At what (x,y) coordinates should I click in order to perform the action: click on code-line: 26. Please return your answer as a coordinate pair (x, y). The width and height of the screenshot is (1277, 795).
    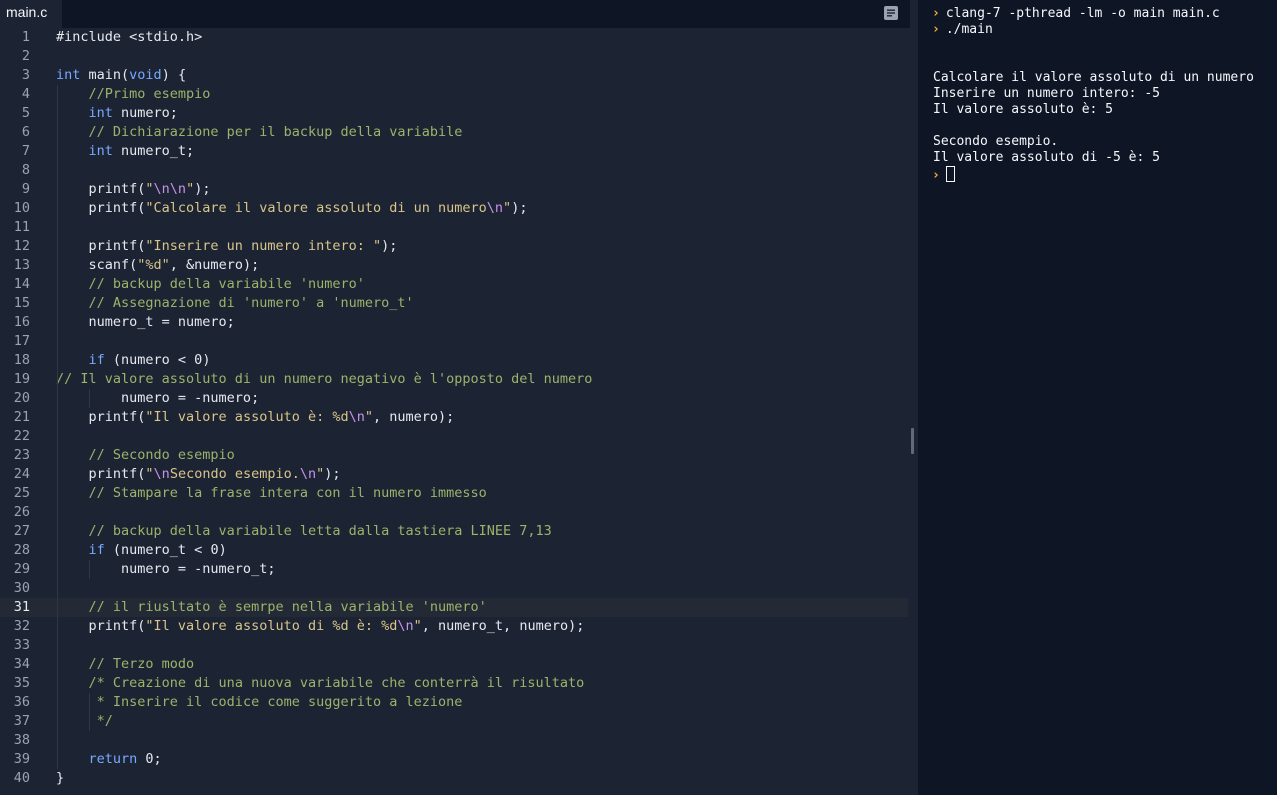
    Looking at the image, I should click on (454, 512).